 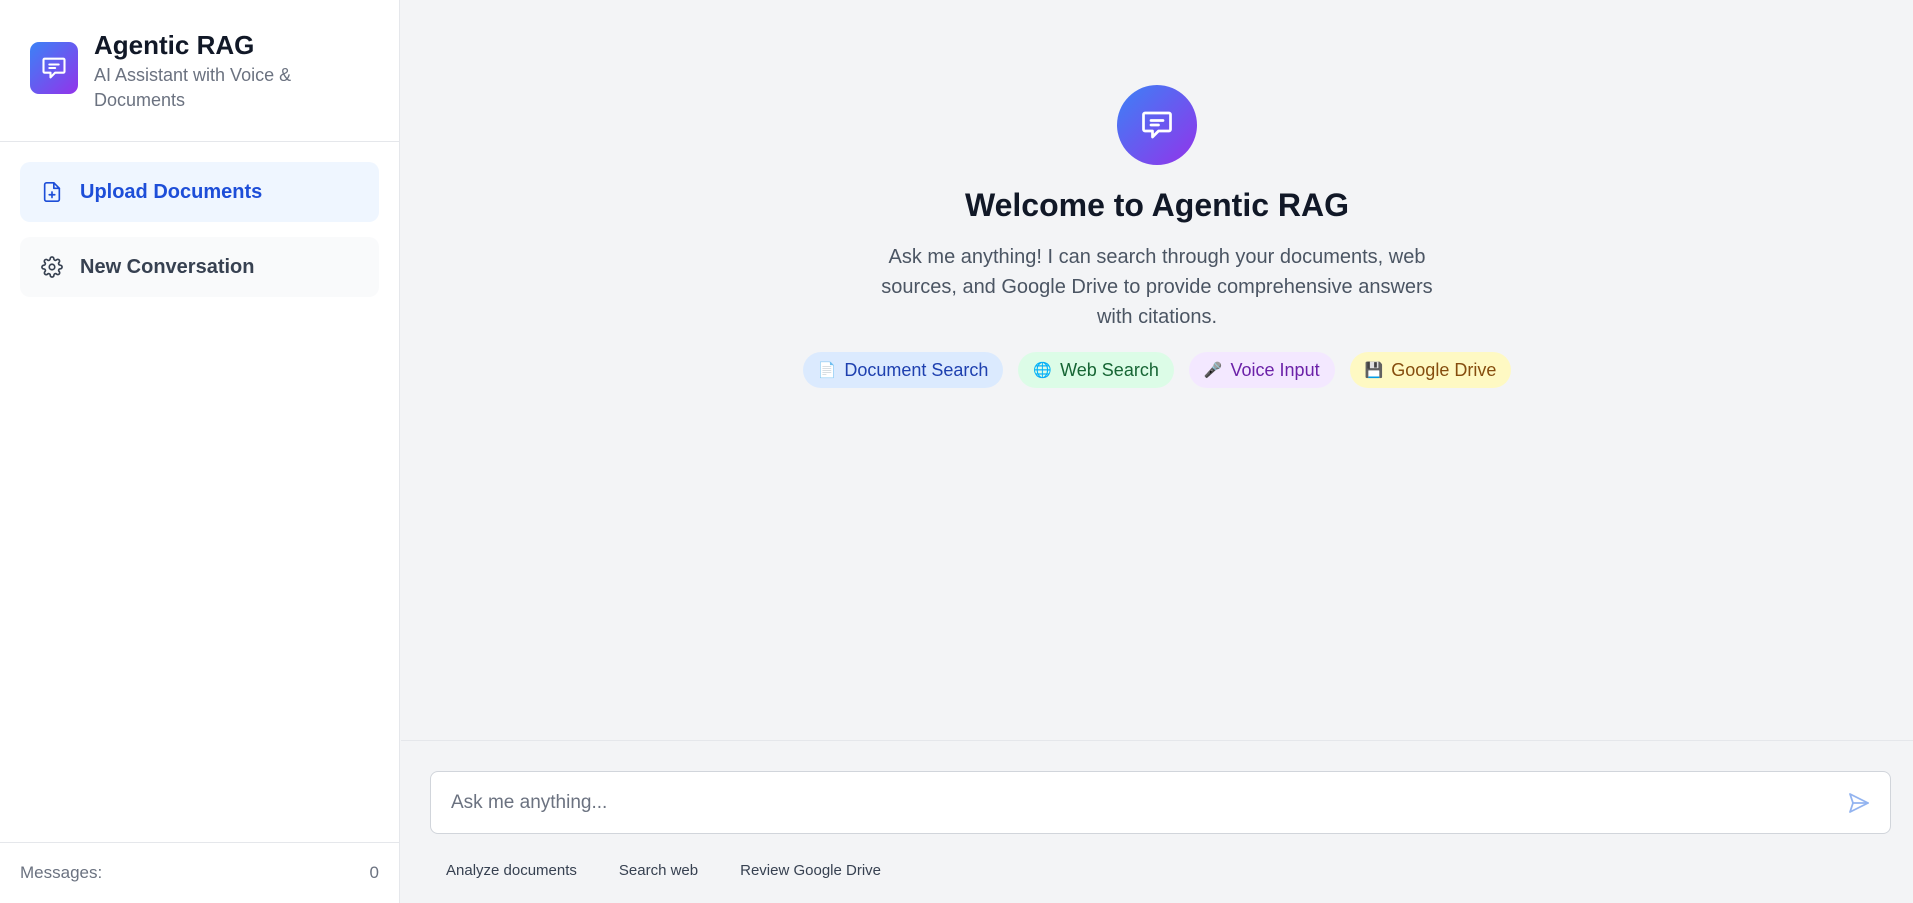 I want to click on feature-label: Document Search, so click(x=916, y=369).